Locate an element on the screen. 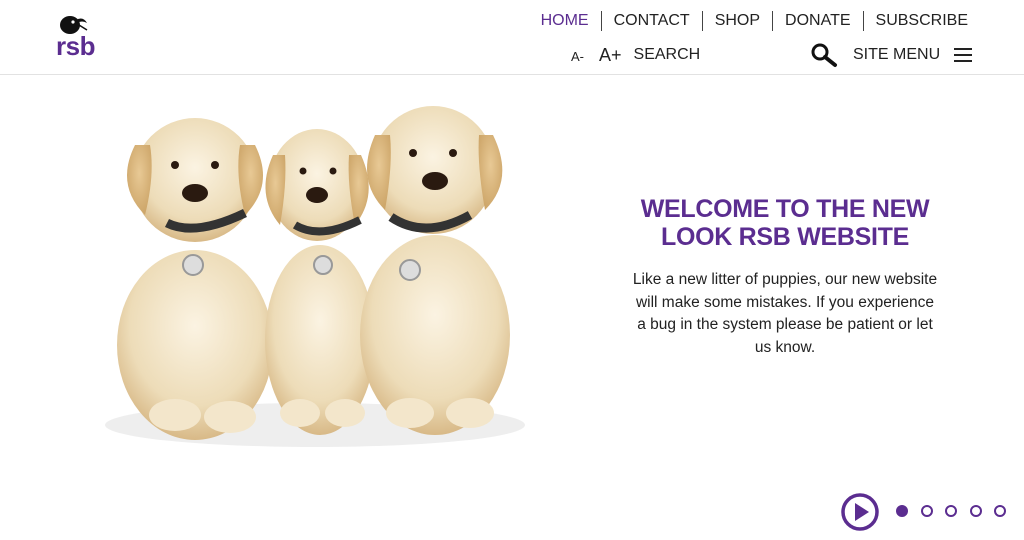 The image size is (1024, 540). search-icon is located at coordinates (824, 55).